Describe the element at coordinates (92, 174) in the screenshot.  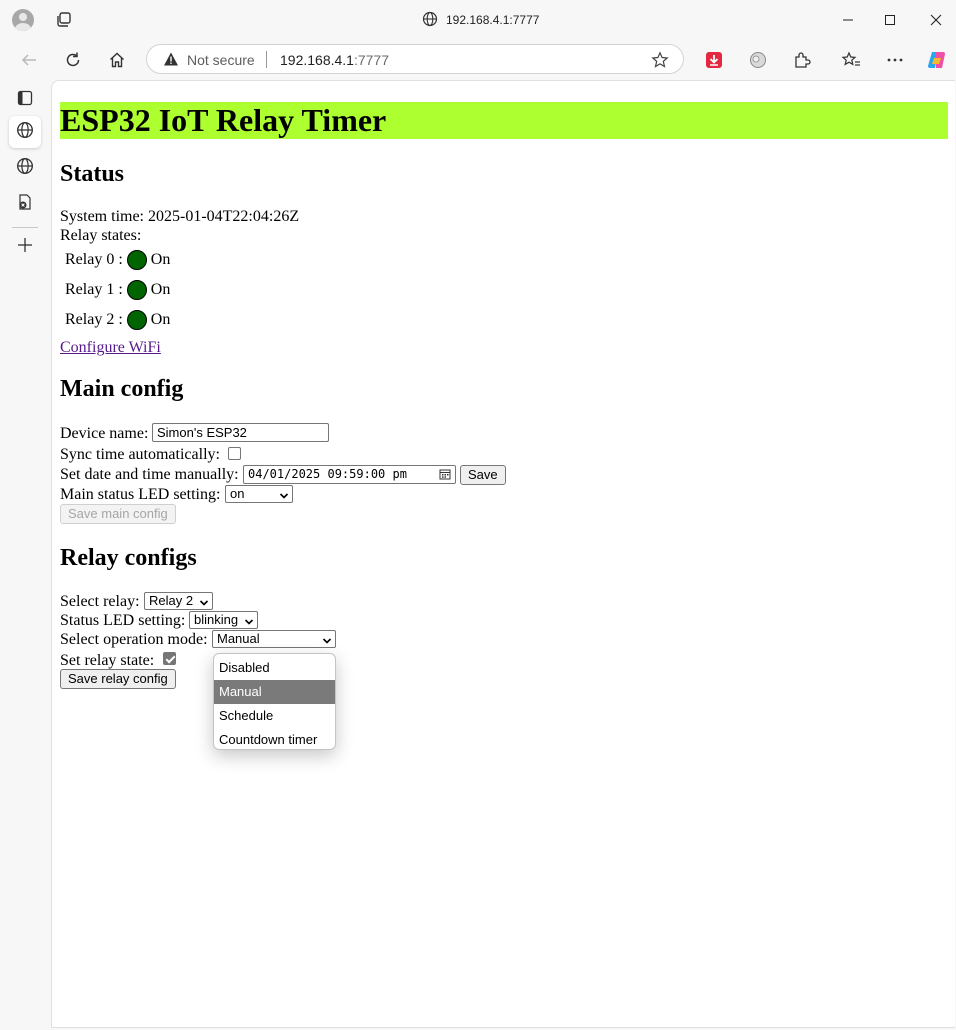
I see `status-heading: Status` at that location.